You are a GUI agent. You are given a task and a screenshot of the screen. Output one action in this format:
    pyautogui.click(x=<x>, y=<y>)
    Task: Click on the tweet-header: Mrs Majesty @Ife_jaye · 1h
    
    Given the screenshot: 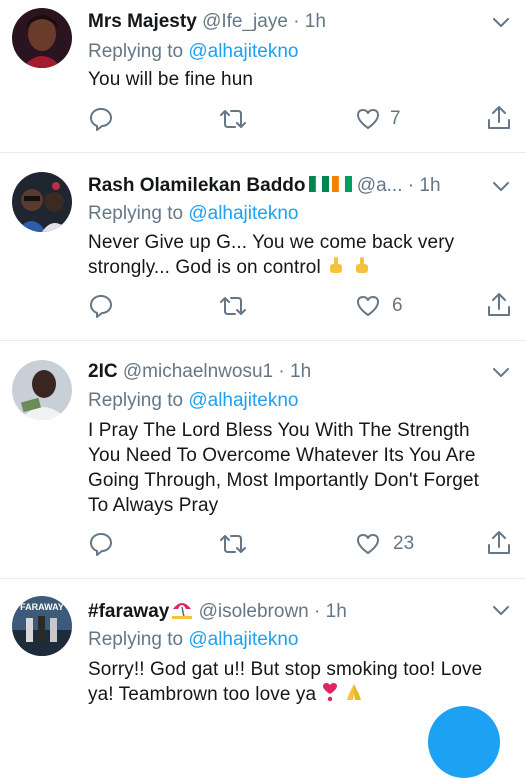 What is the action you would take?
    pyautogui.click(x=287, y=22)
    